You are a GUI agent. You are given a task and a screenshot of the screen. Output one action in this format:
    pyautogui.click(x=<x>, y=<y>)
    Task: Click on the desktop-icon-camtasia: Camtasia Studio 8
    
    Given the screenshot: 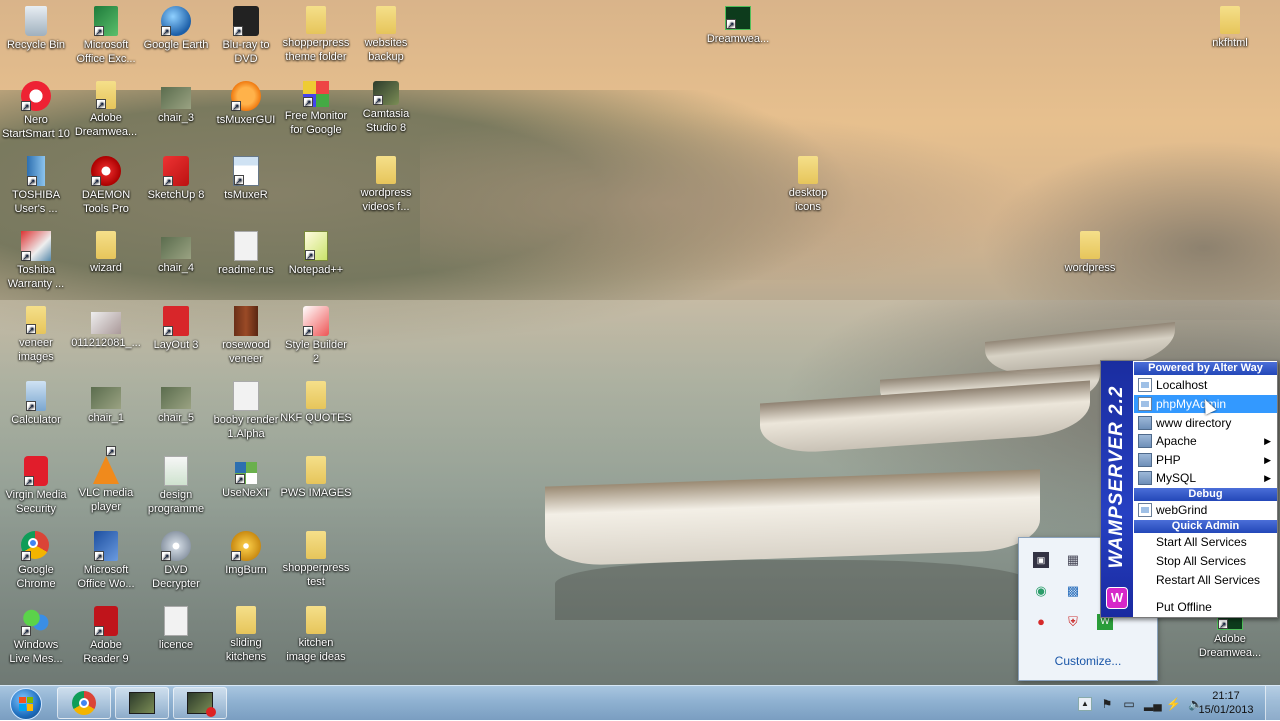 What is the action you would take?
    pyautogui.click(x=386, y=108)
    